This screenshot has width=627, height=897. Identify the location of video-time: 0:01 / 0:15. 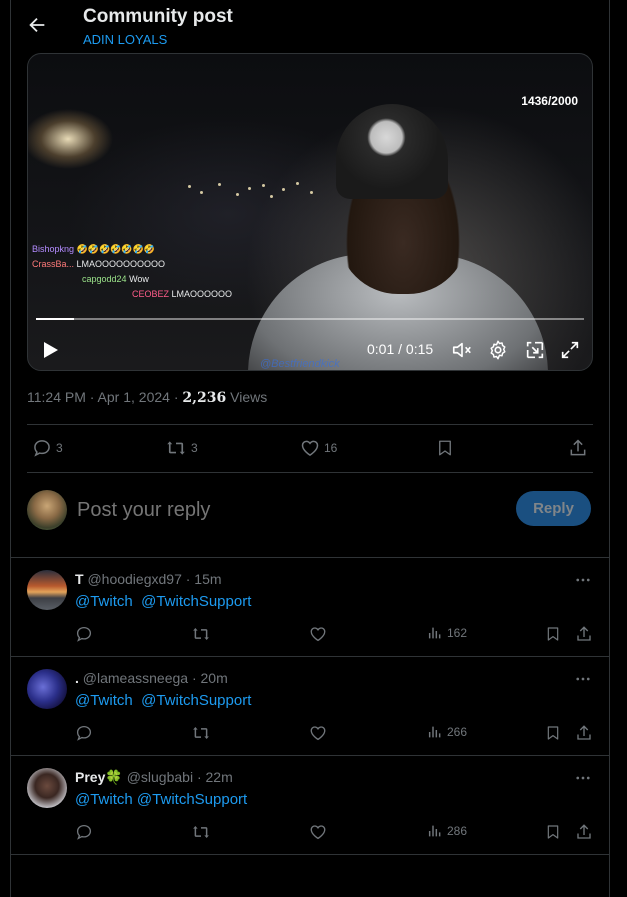
(400, 349).